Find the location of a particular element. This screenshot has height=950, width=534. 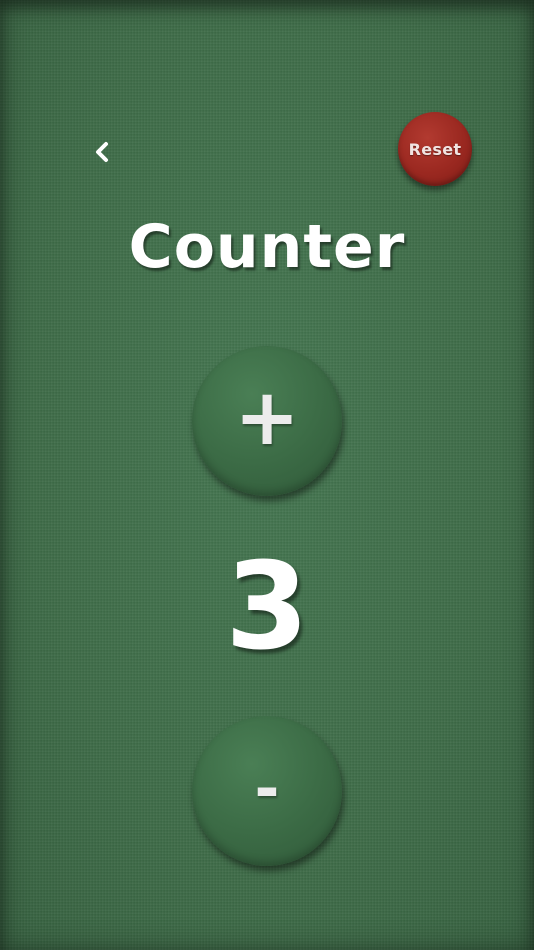

reset-button-label: Reset is located at coordinates (435, 149).